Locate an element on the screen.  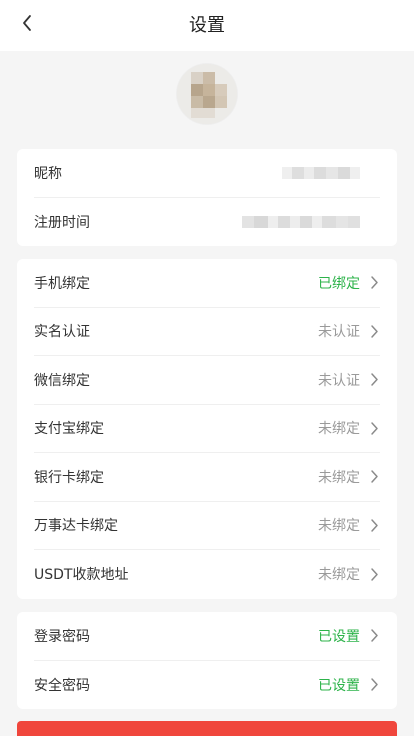
security-card: 登录密码 已设置 安全密码 已设置 is located at coordinates (207, 660).